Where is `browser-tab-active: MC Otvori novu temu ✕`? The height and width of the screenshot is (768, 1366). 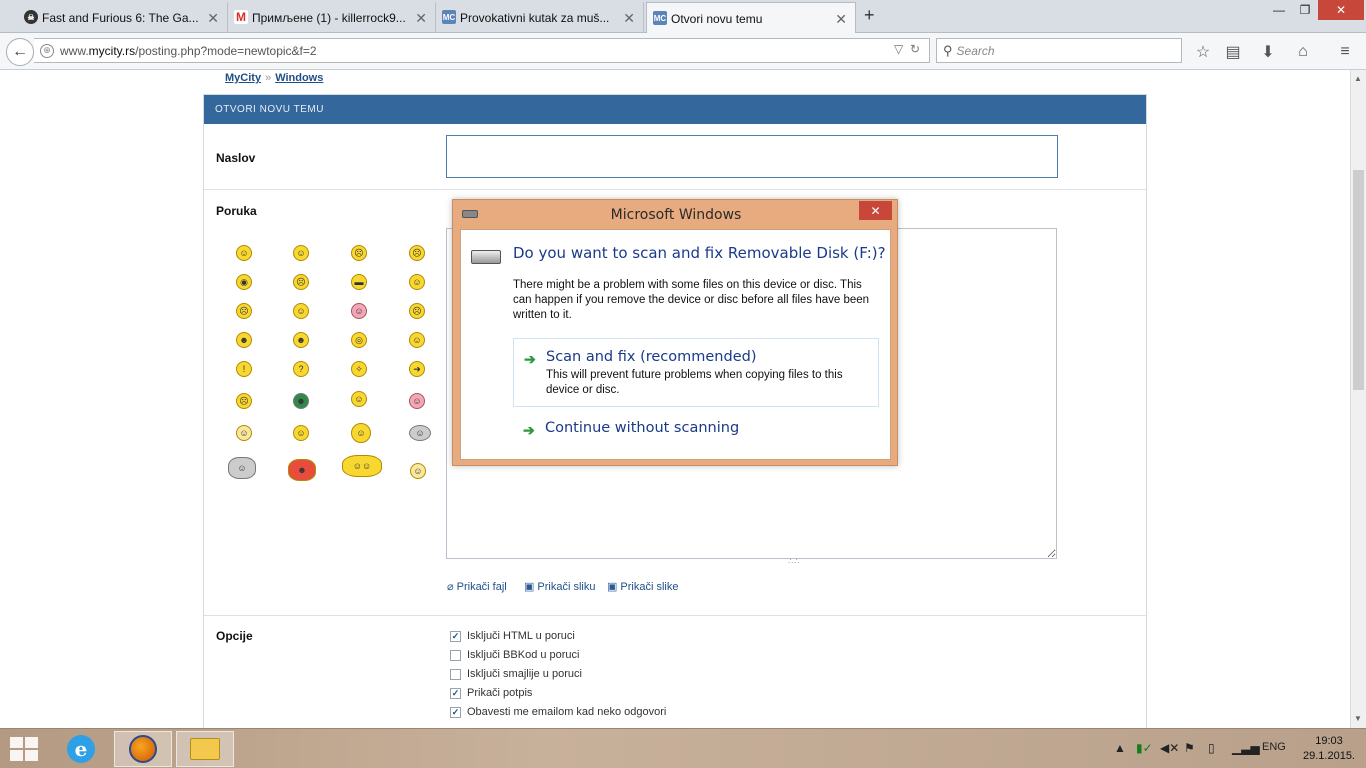
browser-tab-active: MC Otvori novu temu ✕ is located at coordinates (751, 18).